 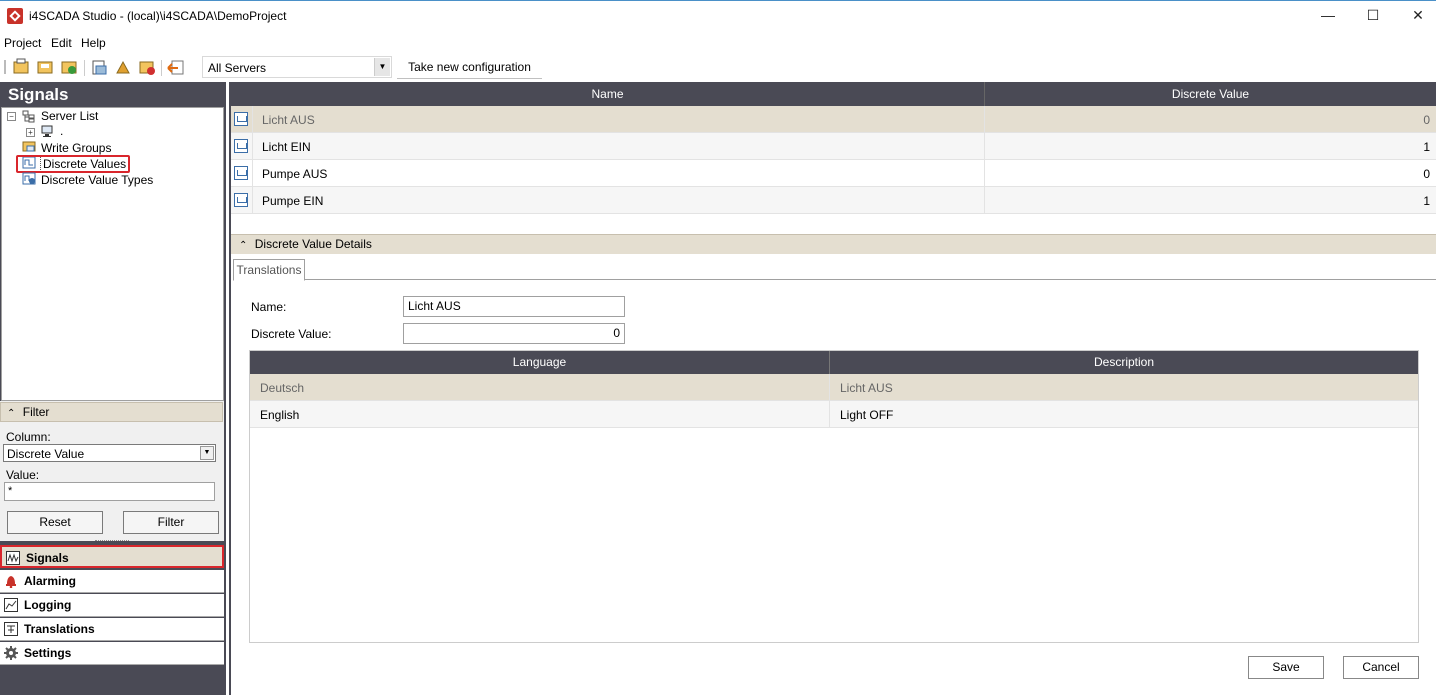 What do you see at coordinates (47, 558) in the screenshot?
I see `nav-label: Signals` at bounding box center [47, 558].